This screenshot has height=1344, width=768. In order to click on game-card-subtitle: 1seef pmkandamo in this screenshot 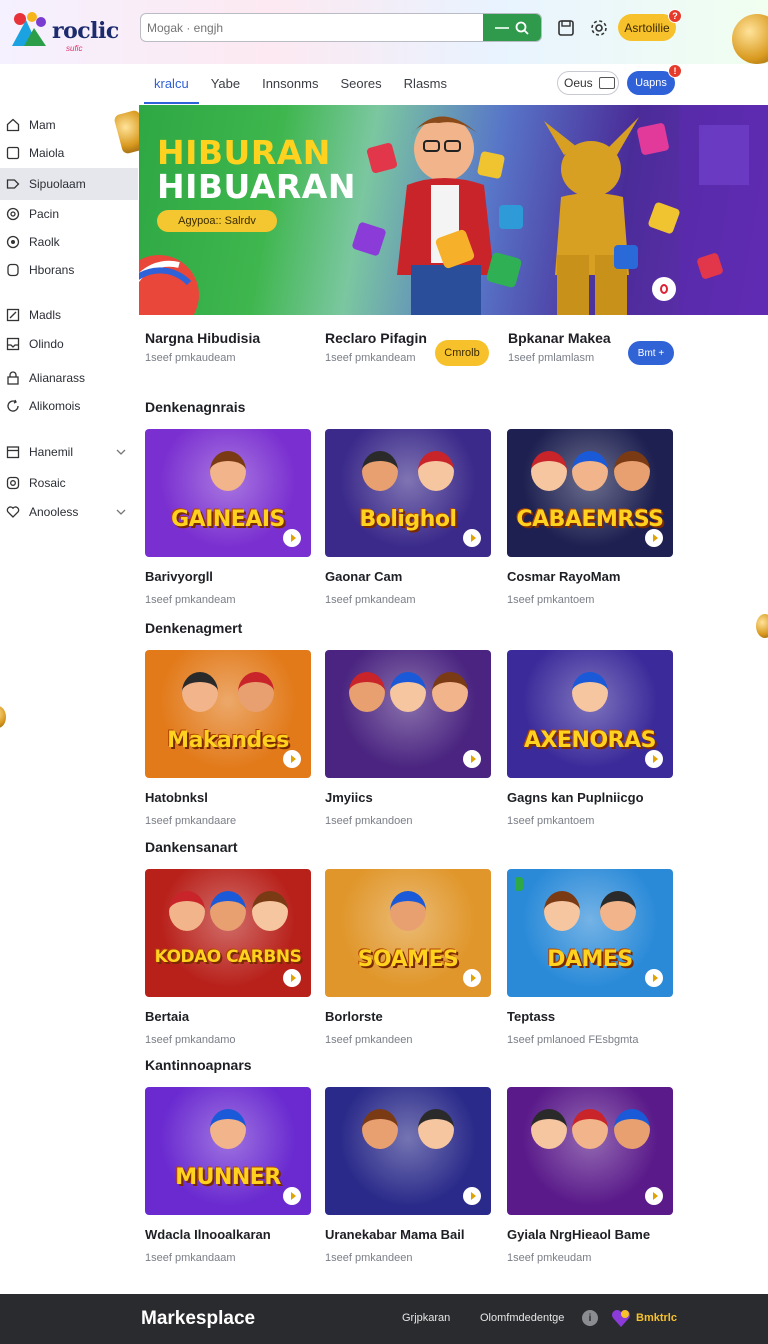, I will do `click(190, 1040)`.